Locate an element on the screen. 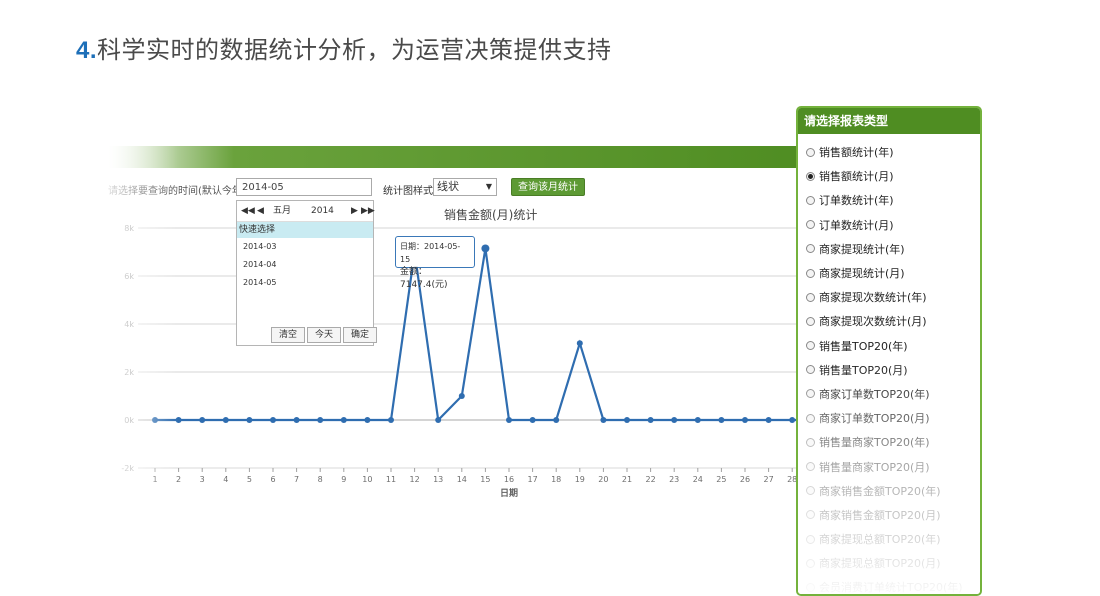 The width and height of the screenshot is (1100, 596). report-type-option: 商家订单数TOP20(年) is located at coordinates (893, 394).